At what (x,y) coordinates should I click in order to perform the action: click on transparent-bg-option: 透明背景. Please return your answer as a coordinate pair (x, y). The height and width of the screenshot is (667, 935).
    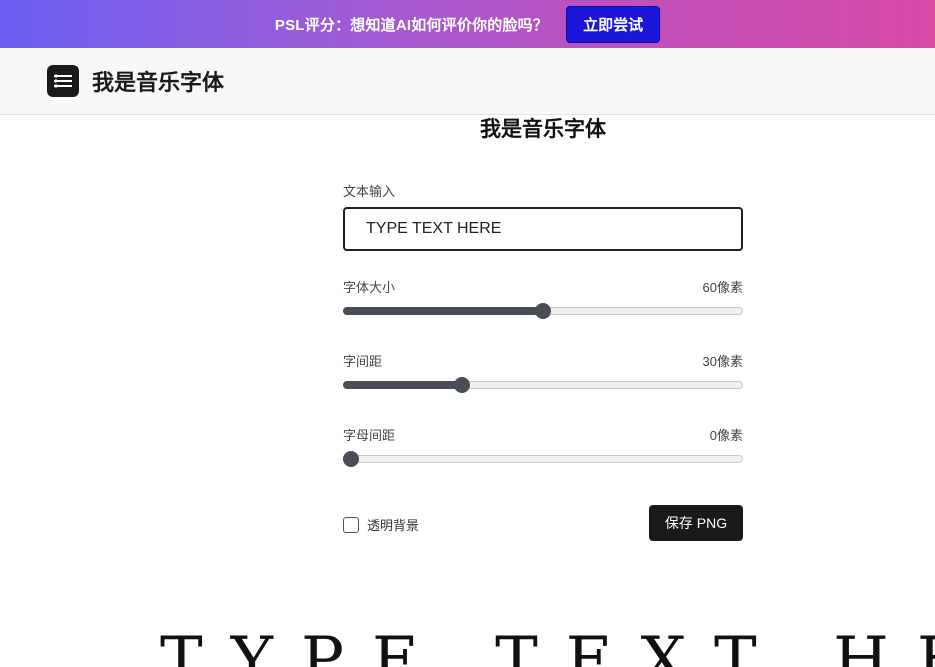
    Looking at the image, I should click on (381, 524).